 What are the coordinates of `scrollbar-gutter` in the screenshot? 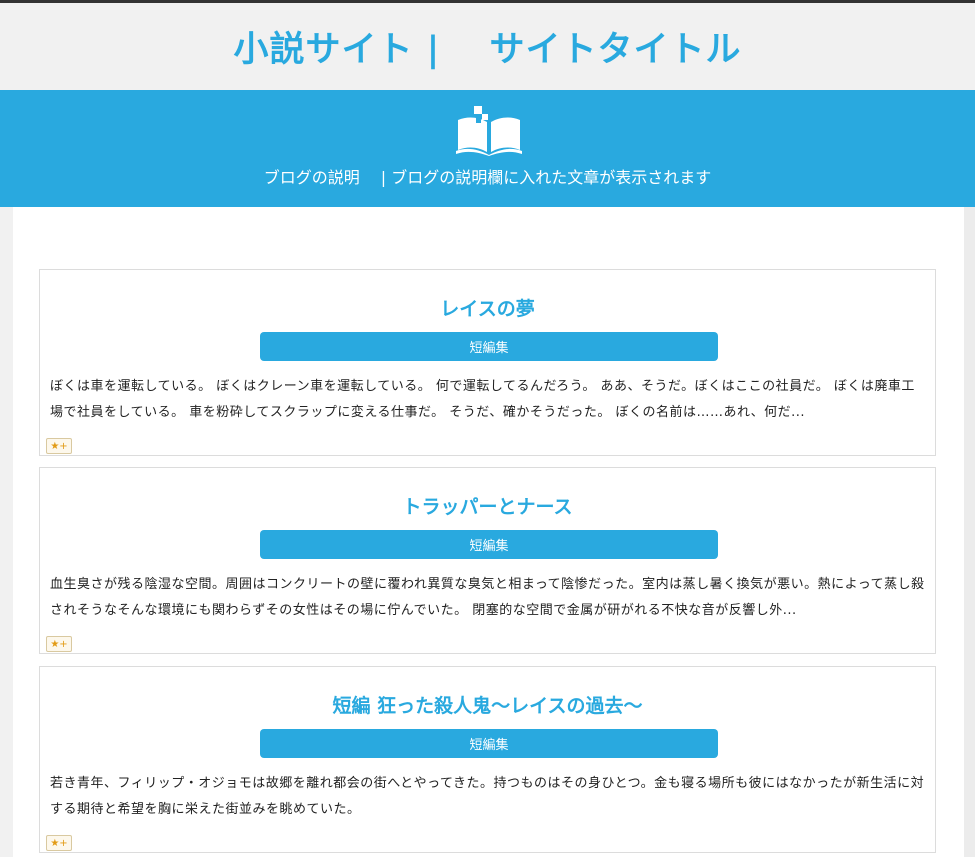 It's located at (969, 532).